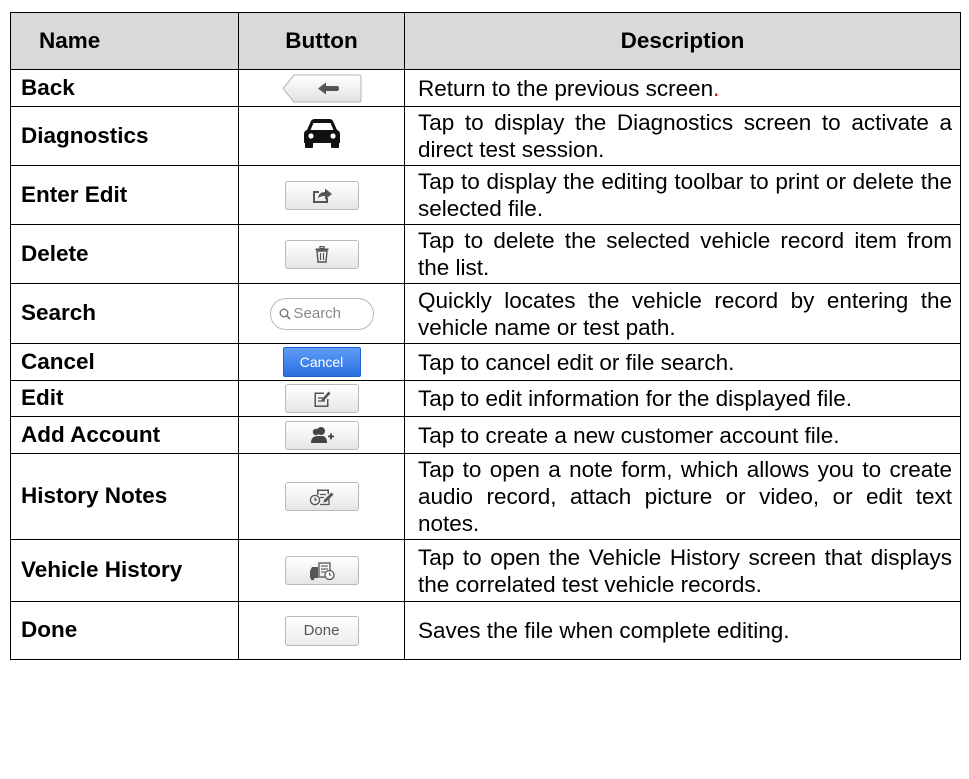  I want to click on history-notes-button, so click(321, 496).